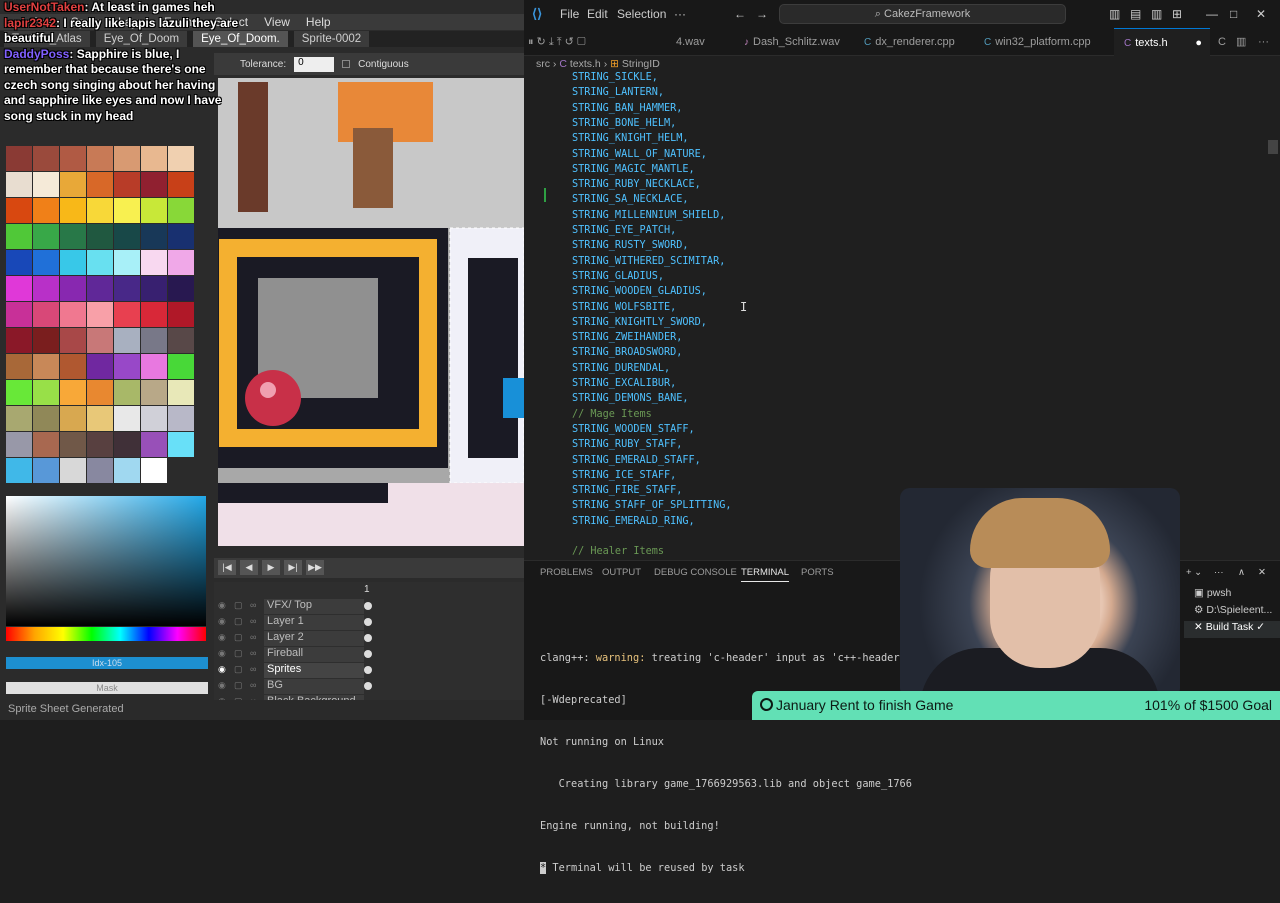 The height and width of the screenshot is (903, 1280). I want to click on tab-4-wav: 4.wav, so click(690, 42).